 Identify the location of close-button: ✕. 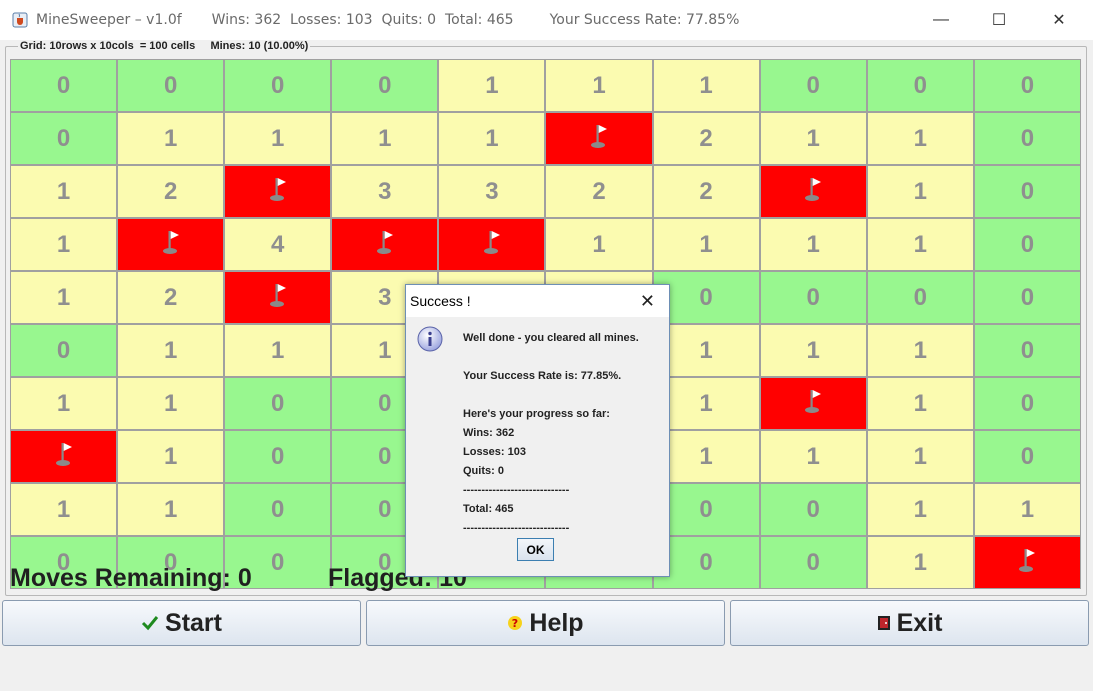
(1059, 20).